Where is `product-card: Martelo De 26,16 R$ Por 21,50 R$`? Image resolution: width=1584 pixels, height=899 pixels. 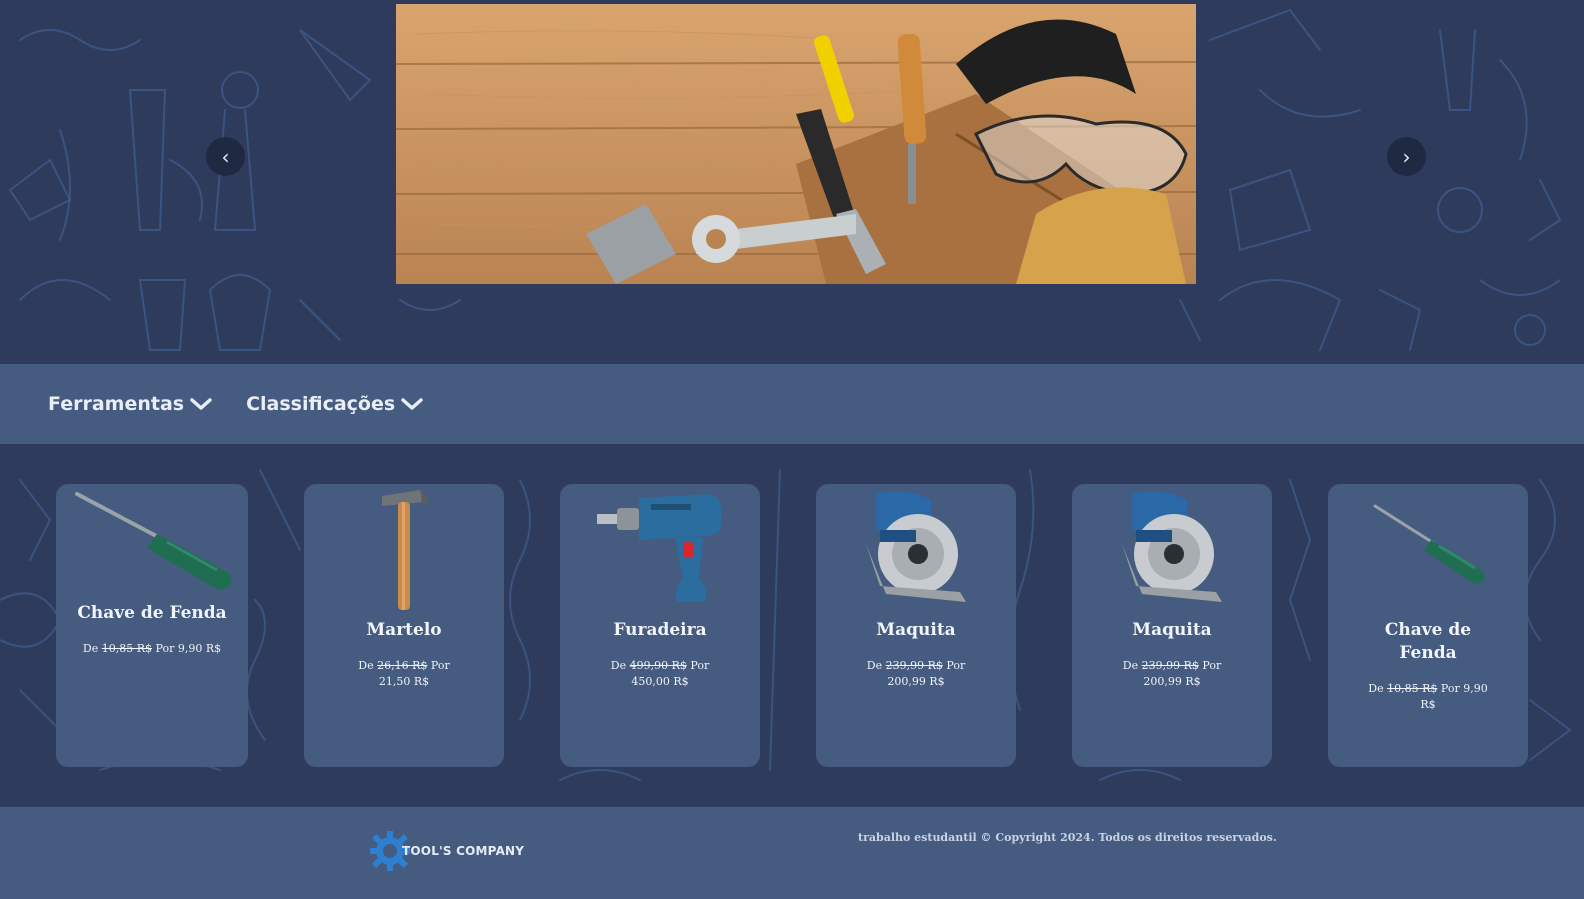
product-card: Martelo De 26,16 R$ Por 21,50 R$ is located at coordinates (404, 625).